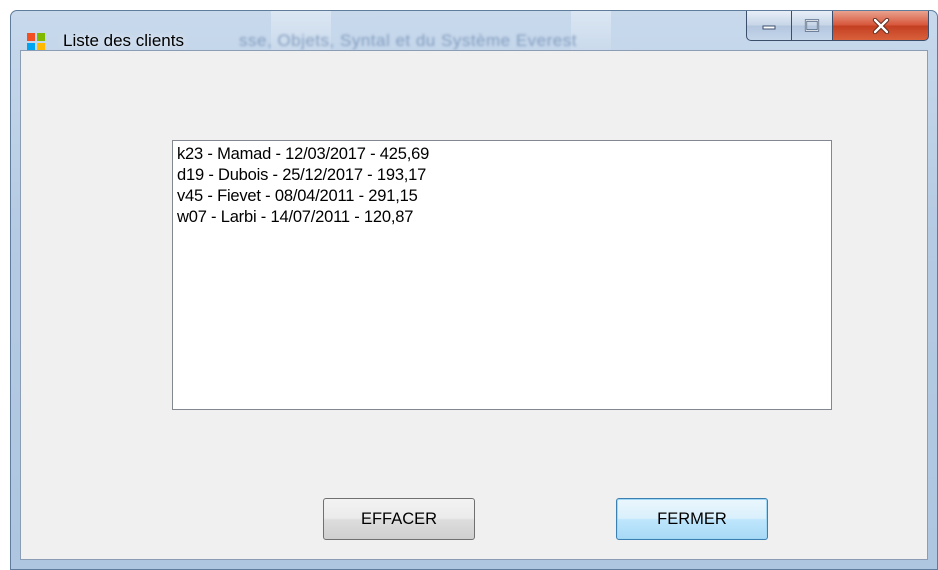  I want to click on caption-buttons, so click(840, 27).